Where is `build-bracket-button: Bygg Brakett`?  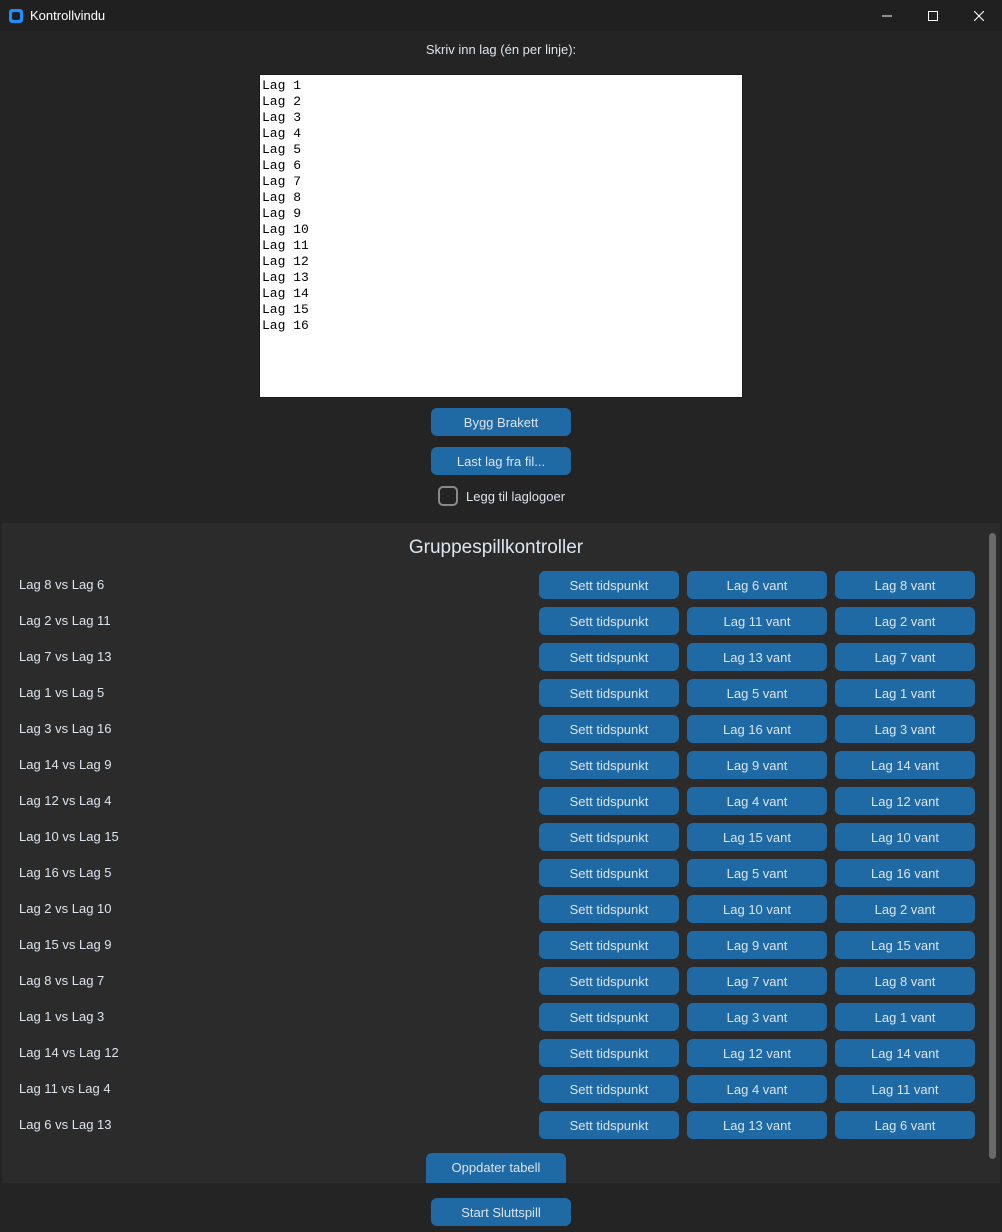
build-bracket-button: Bygg Brakett is located at coordinates (501, 422).